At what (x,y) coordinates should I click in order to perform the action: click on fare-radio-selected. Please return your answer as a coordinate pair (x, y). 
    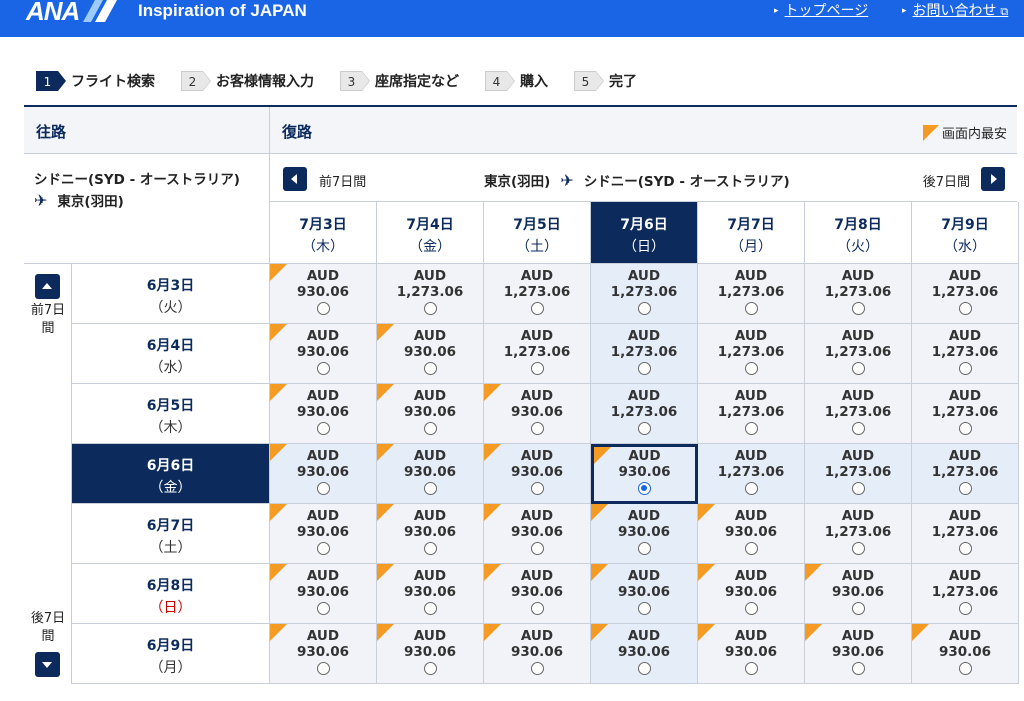
    Looking at the image, I should click on (644, 488).